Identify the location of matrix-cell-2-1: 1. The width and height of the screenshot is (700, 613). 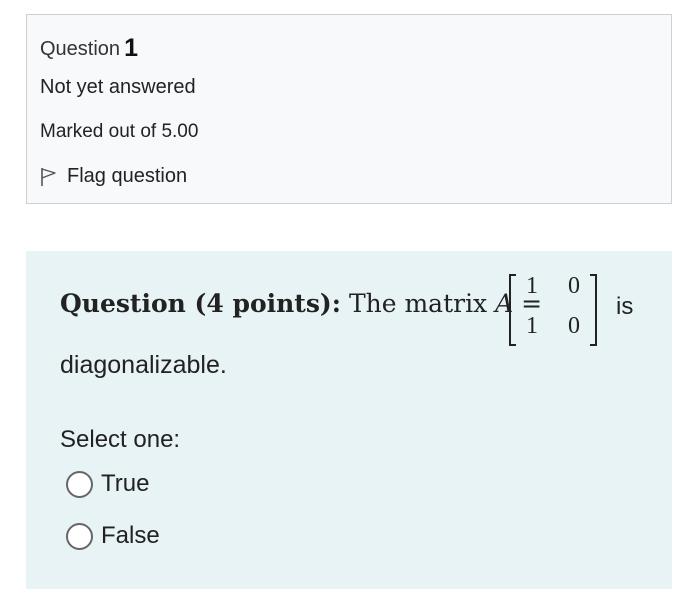
(532, 326).